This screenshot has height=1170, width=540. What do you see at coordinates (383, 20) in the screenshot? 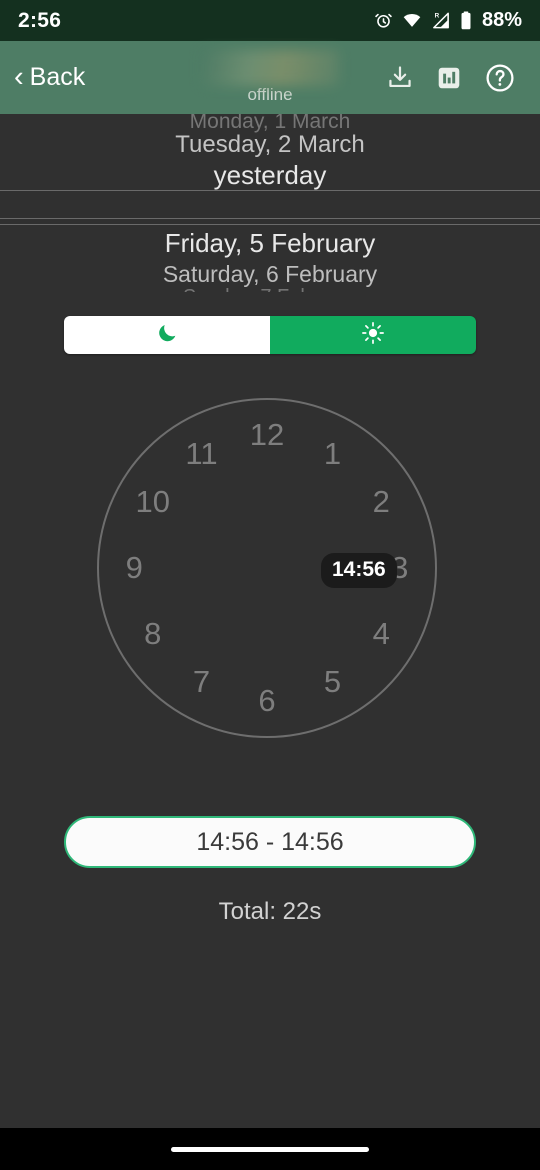
I see `alarm-icon` at bounding box center [383, 20].